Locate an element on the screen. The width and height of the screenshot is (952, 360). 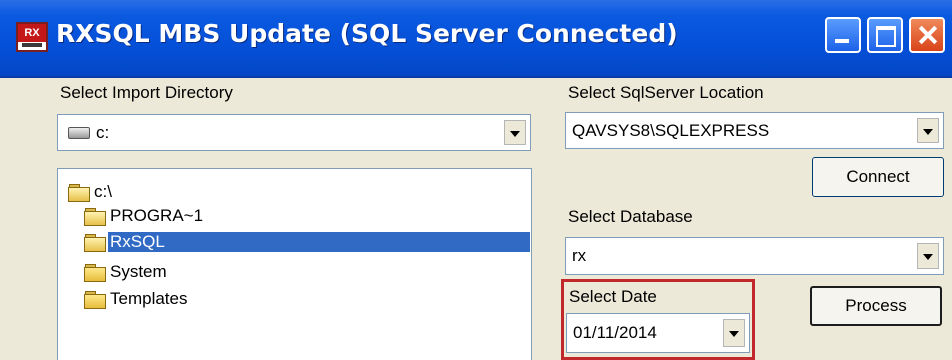
tree-item-label: PROGRA~1 is located at coordinates (157, 215).